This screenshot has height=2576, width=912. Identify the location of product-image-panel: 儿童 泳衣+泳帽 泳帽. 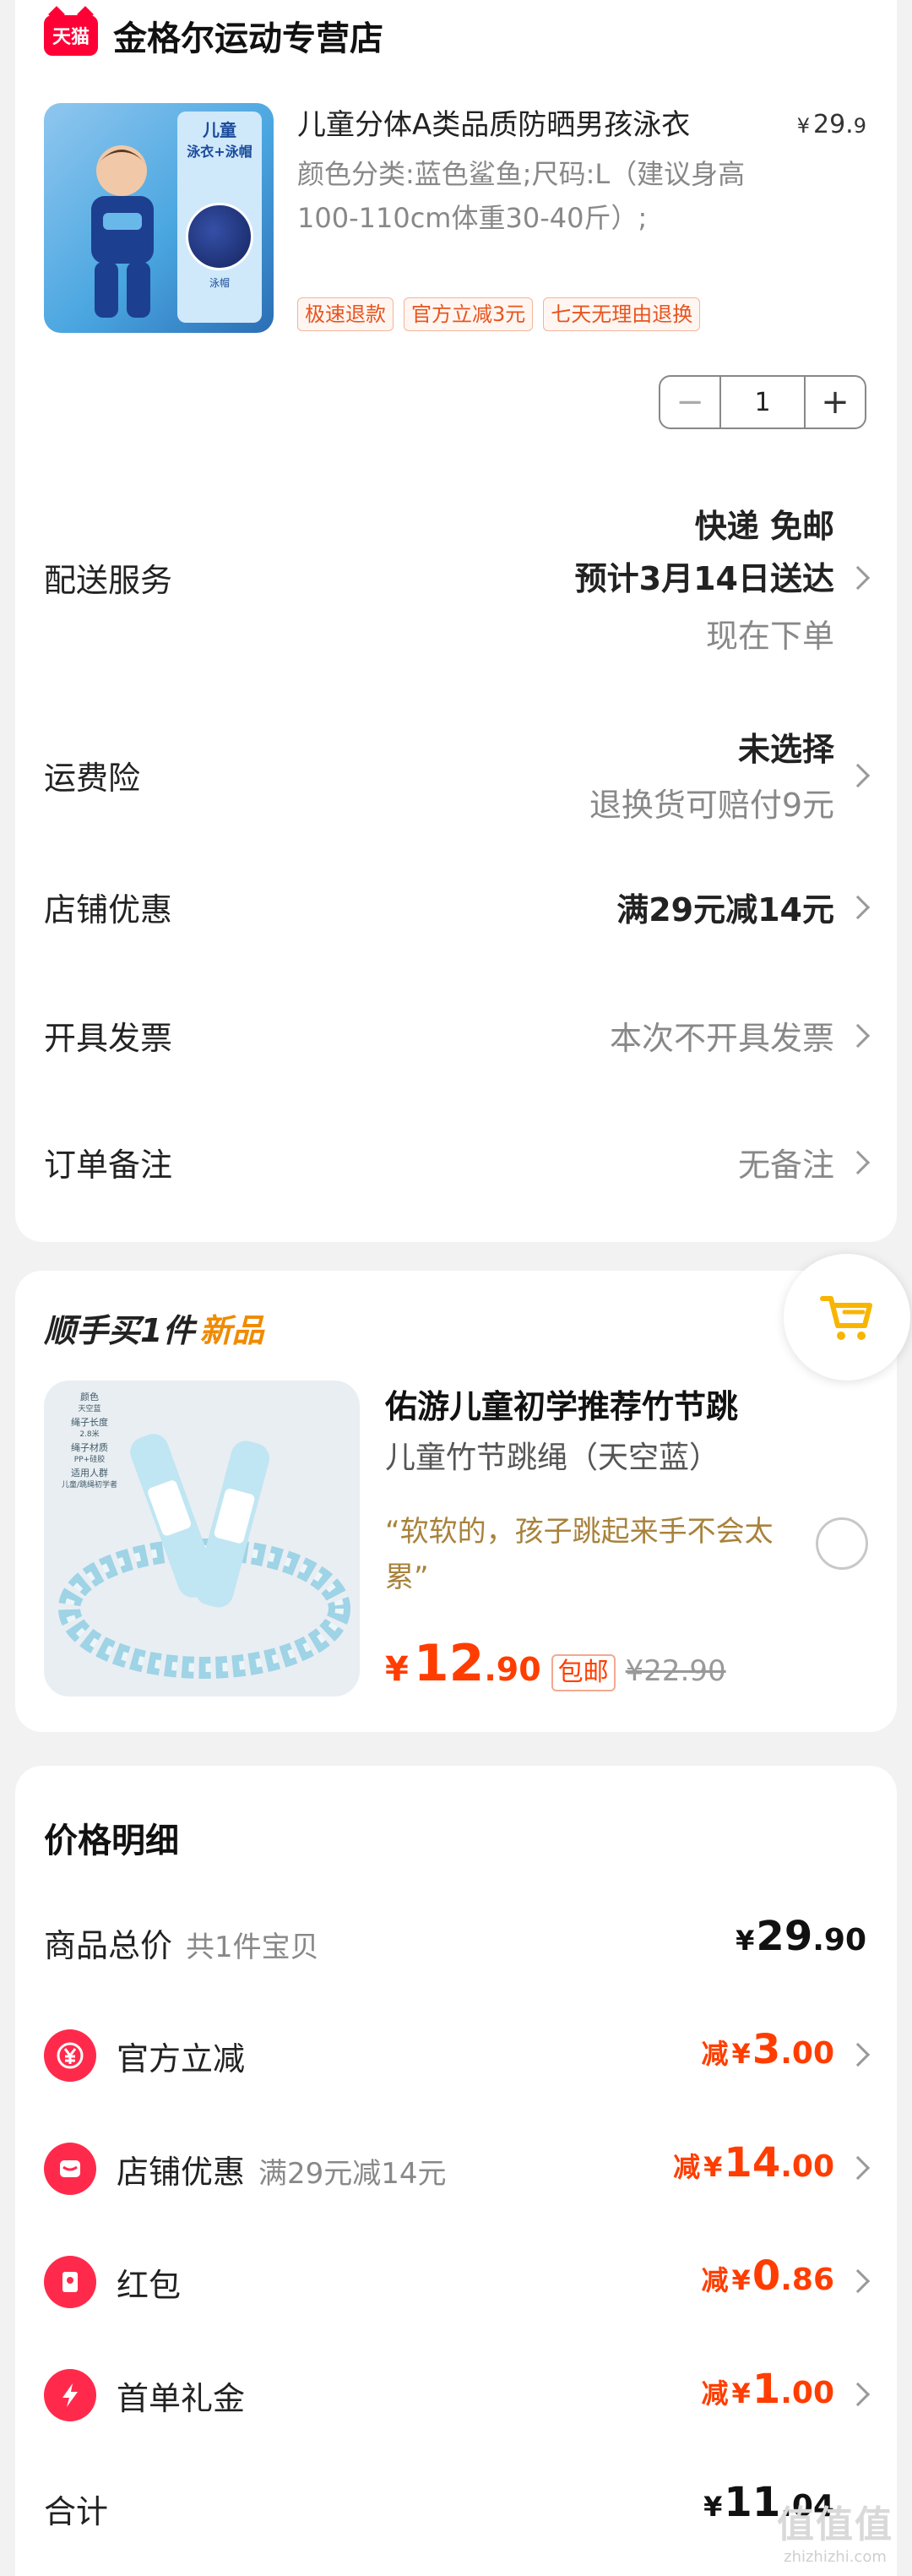
(219, 217).